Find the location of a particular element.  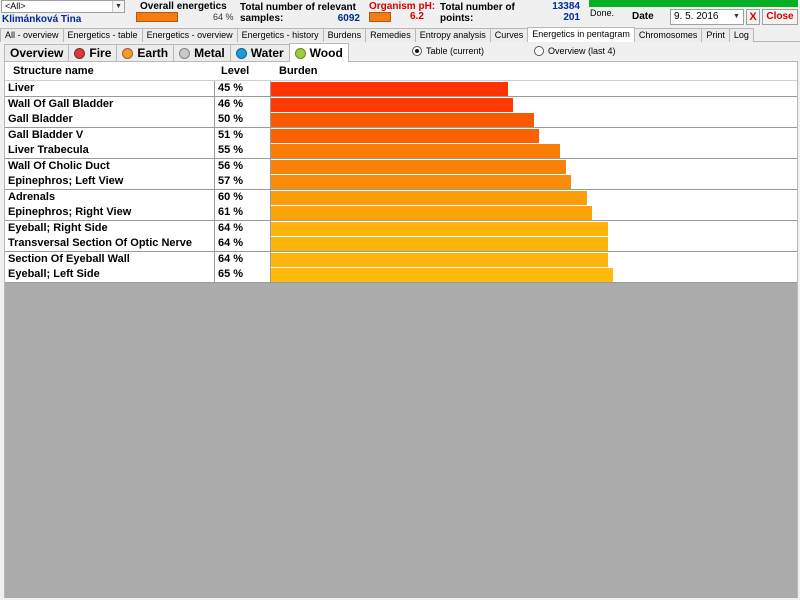

table-row: Section Of Eyeball Wall 64 % is located at coordinates (401, 259).